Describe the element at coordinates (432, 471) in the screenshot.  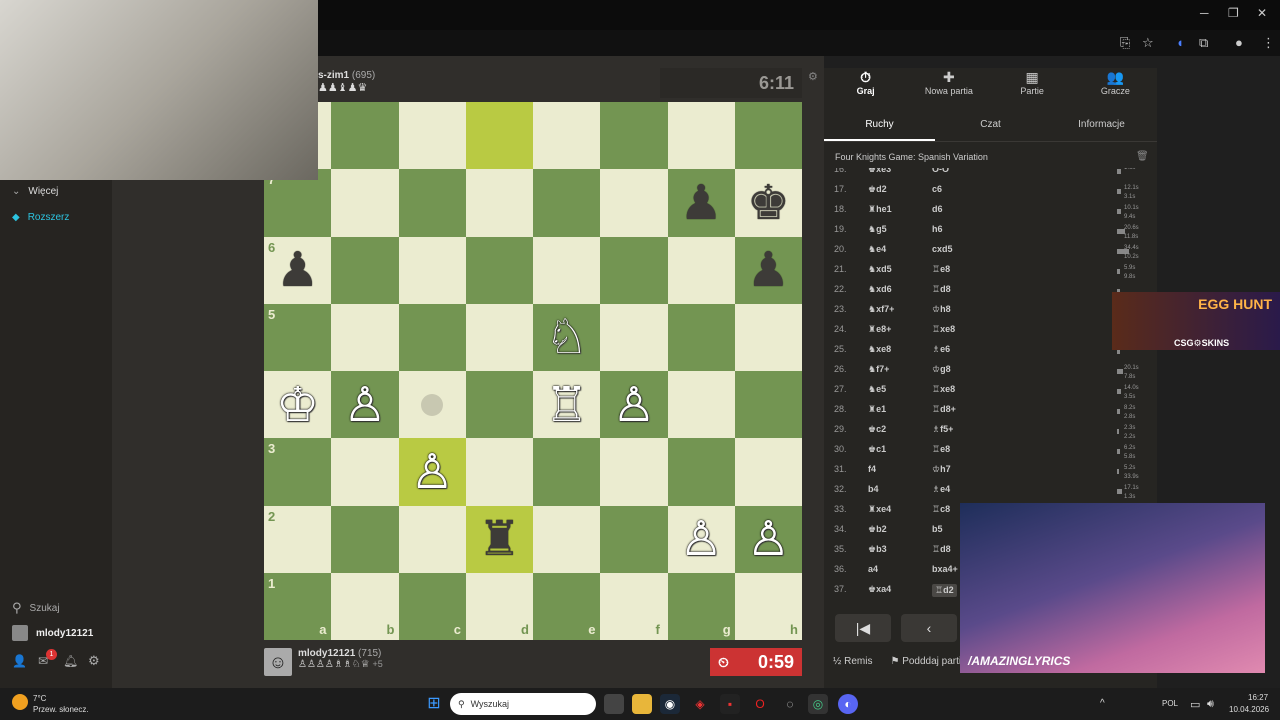
I see `white-pawn-c3: ♙` at that location.